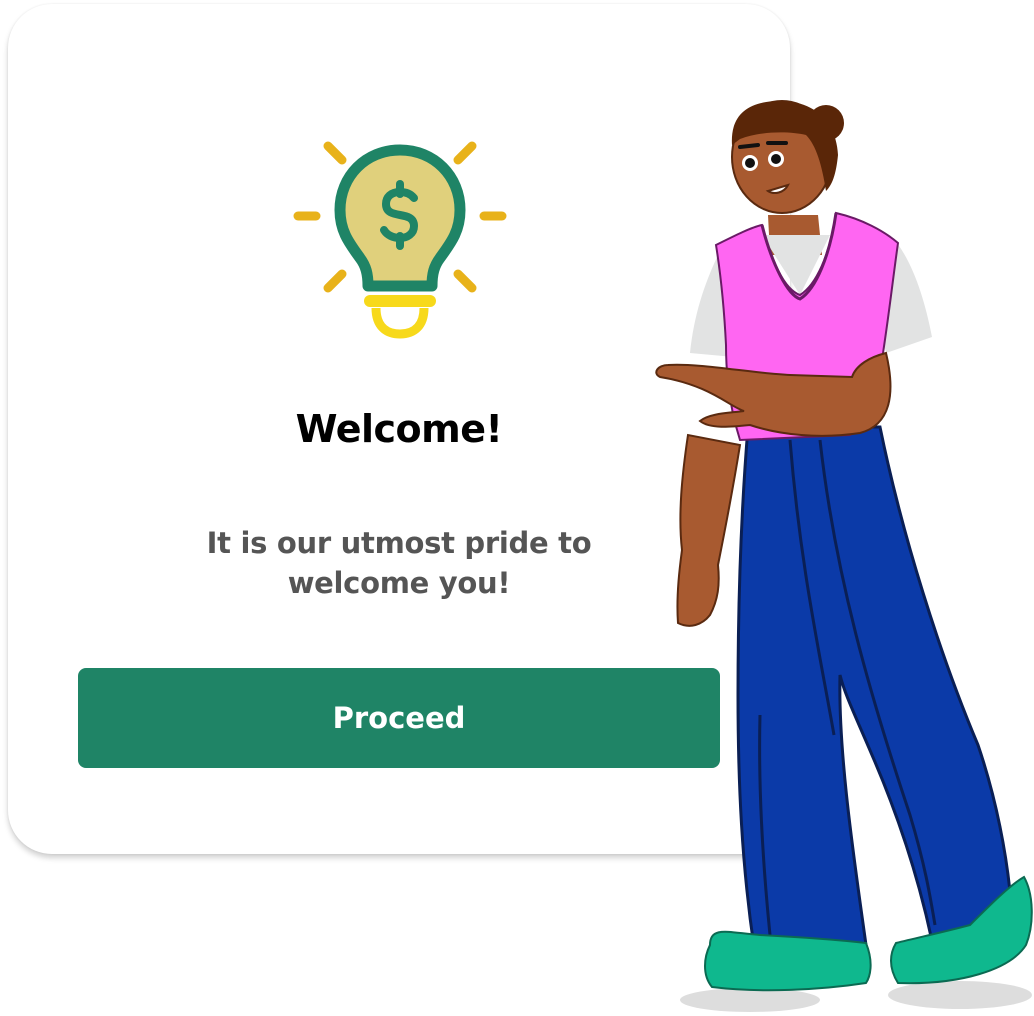 The image size is (1034, 1016). What do you see at coordinates (400, 240) in the screenshot?
I see `lightbulb-dollar-icon` at bounding box center [400, 240].